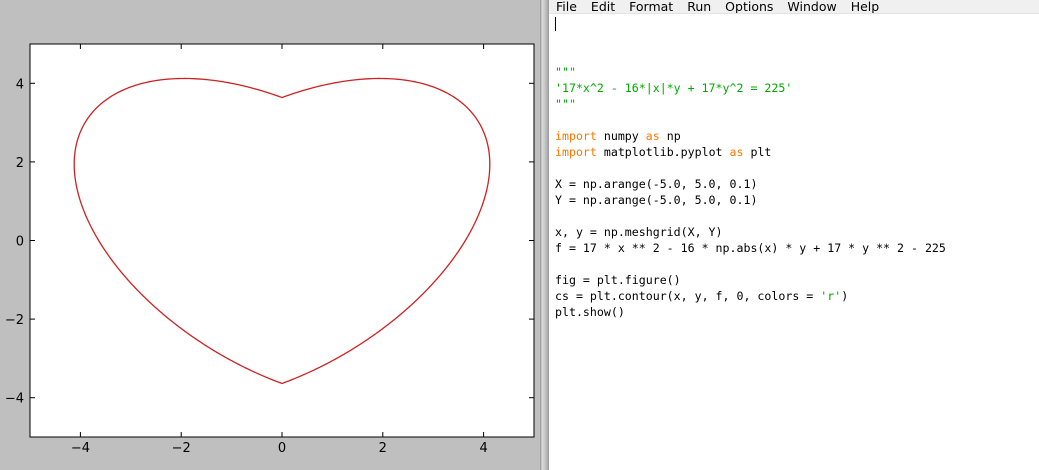 This screenshot has height=470, width=1039. Describe the element at coordinates (603, 6) in the screenshot. I see `menu-item-edit: Edit` at that location.